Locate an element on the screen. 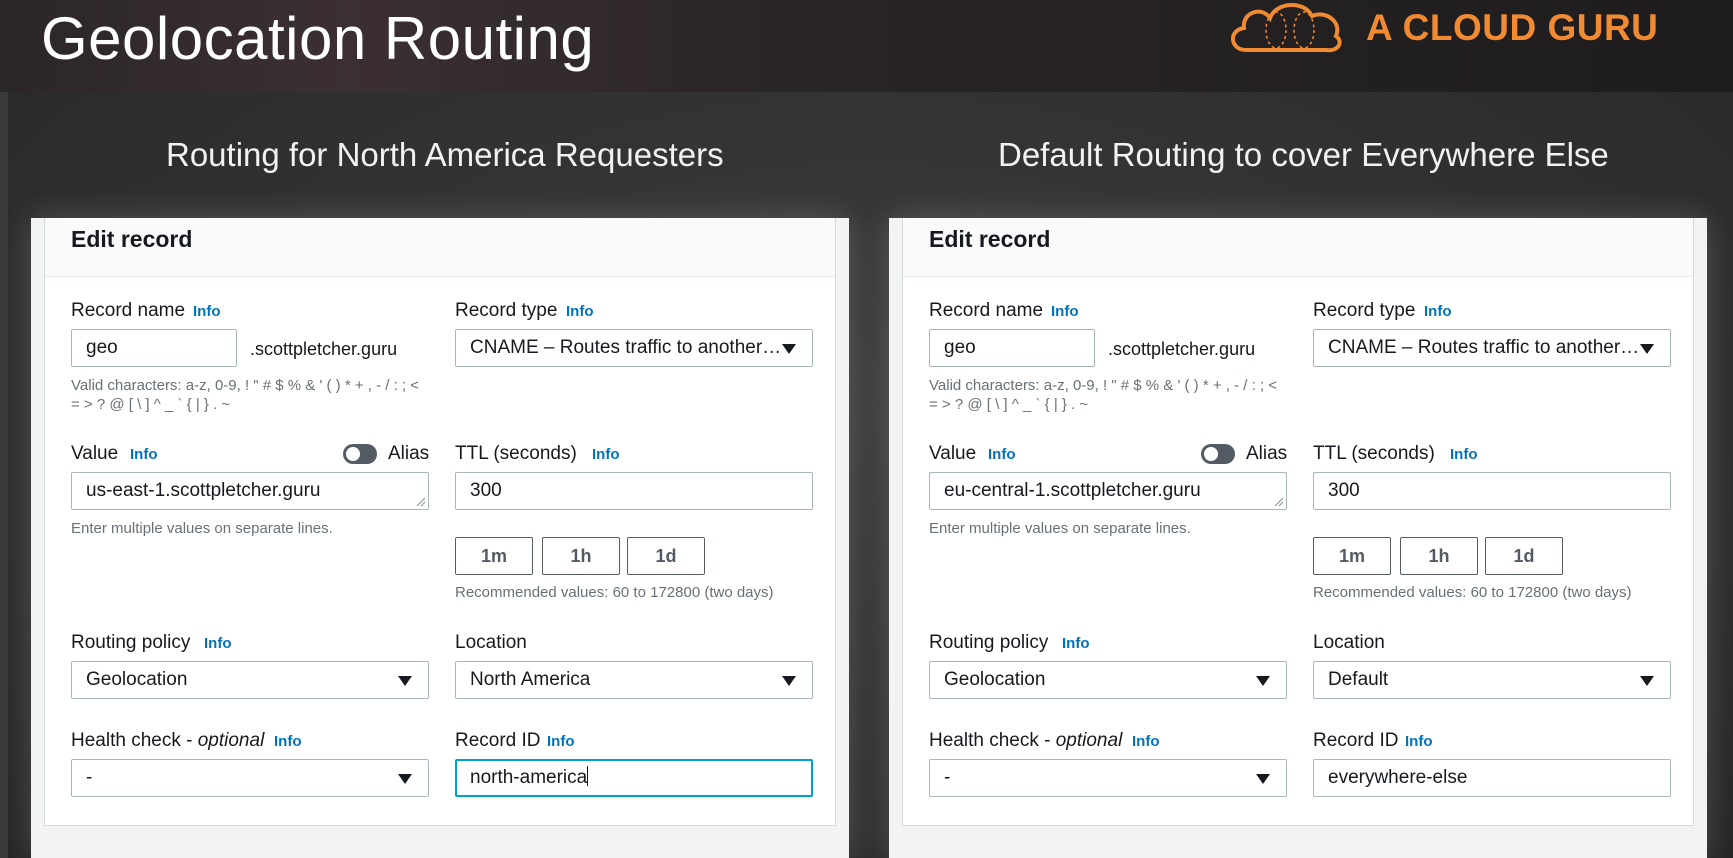 The image size is (1733, 858). value-textarea: eu-central-1.scottpletcher.guru is located at coordinates (1108, 491).